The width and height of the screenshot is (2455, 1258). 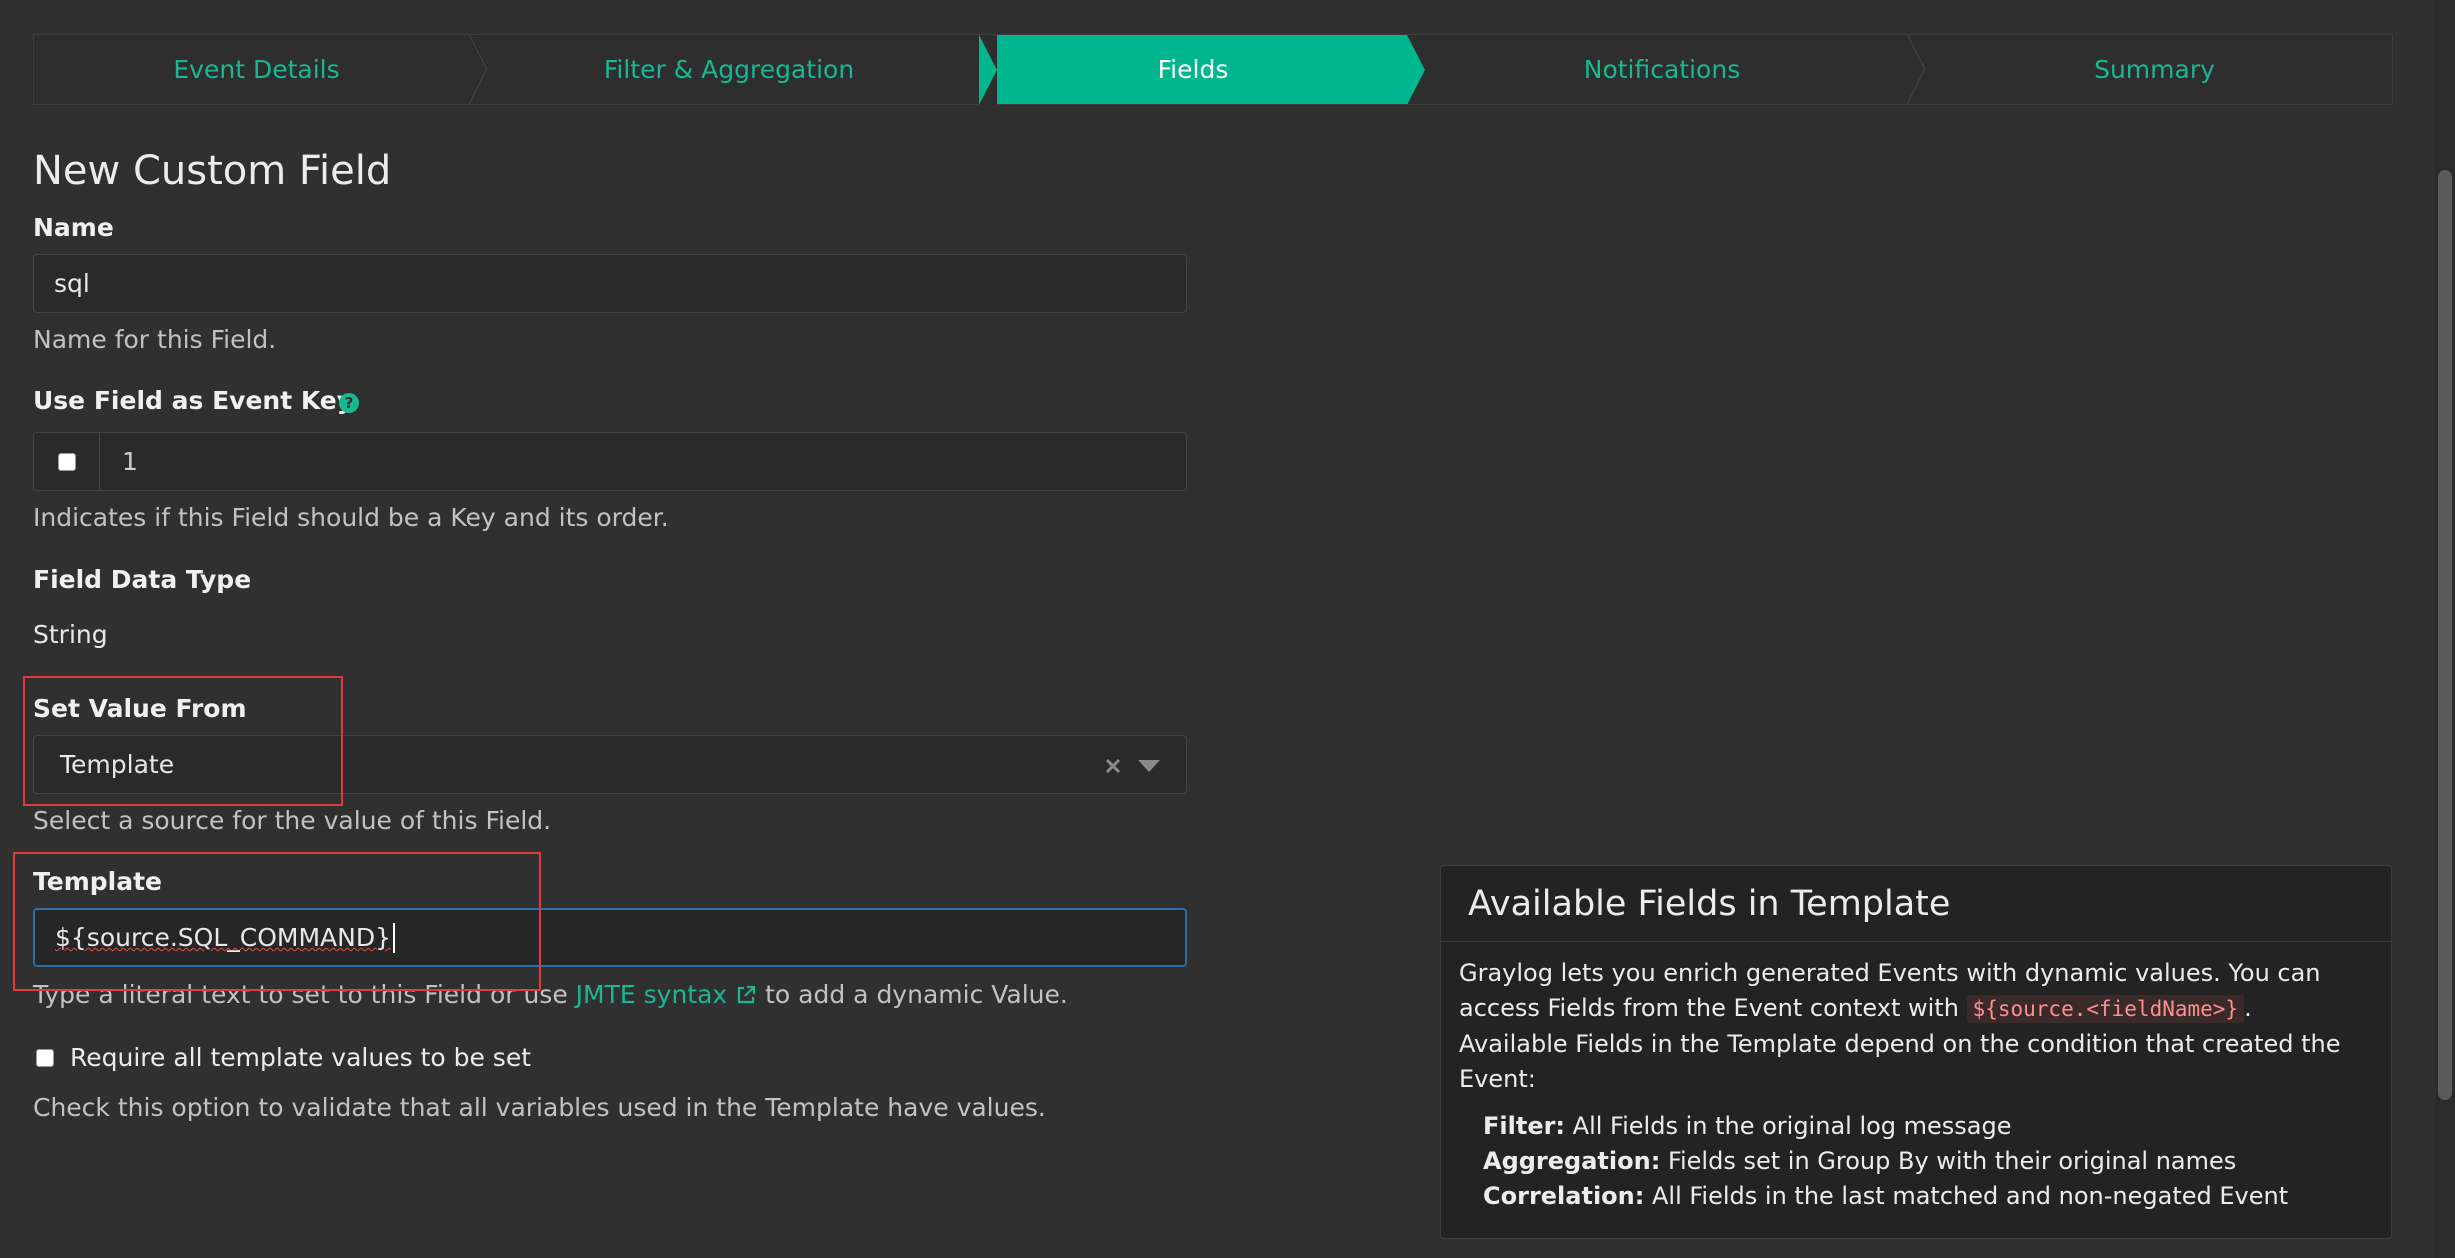 I want to click on page-title: New Custom Field, so click(x=212, y=171).